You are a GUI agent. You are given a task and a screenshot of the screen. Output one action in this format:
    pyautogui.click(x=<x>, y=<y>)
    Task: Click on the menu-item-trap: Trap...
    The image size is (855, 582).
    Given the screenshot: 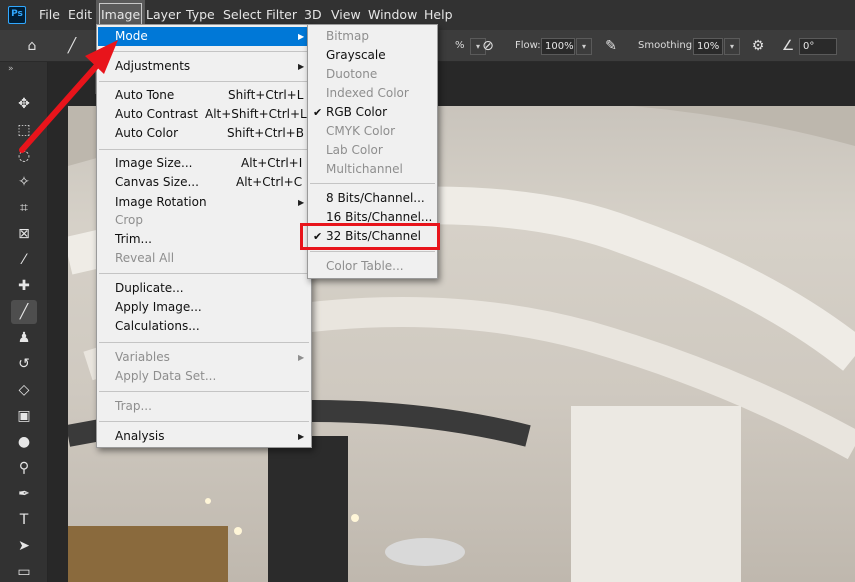 What is the action you would take?
    pyautogui.click(x=133, y=406)
    